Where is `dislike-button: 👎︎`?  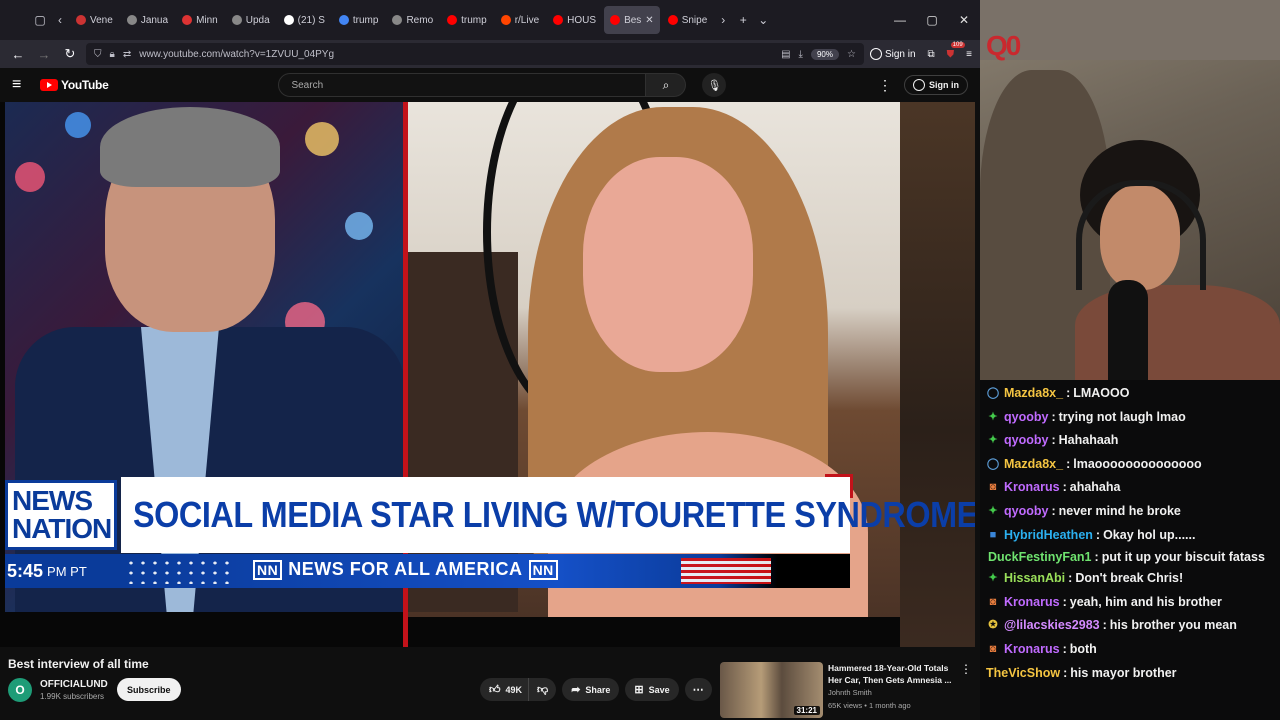
dislike-button: 👎︎ is located at coordinates (542, 689).